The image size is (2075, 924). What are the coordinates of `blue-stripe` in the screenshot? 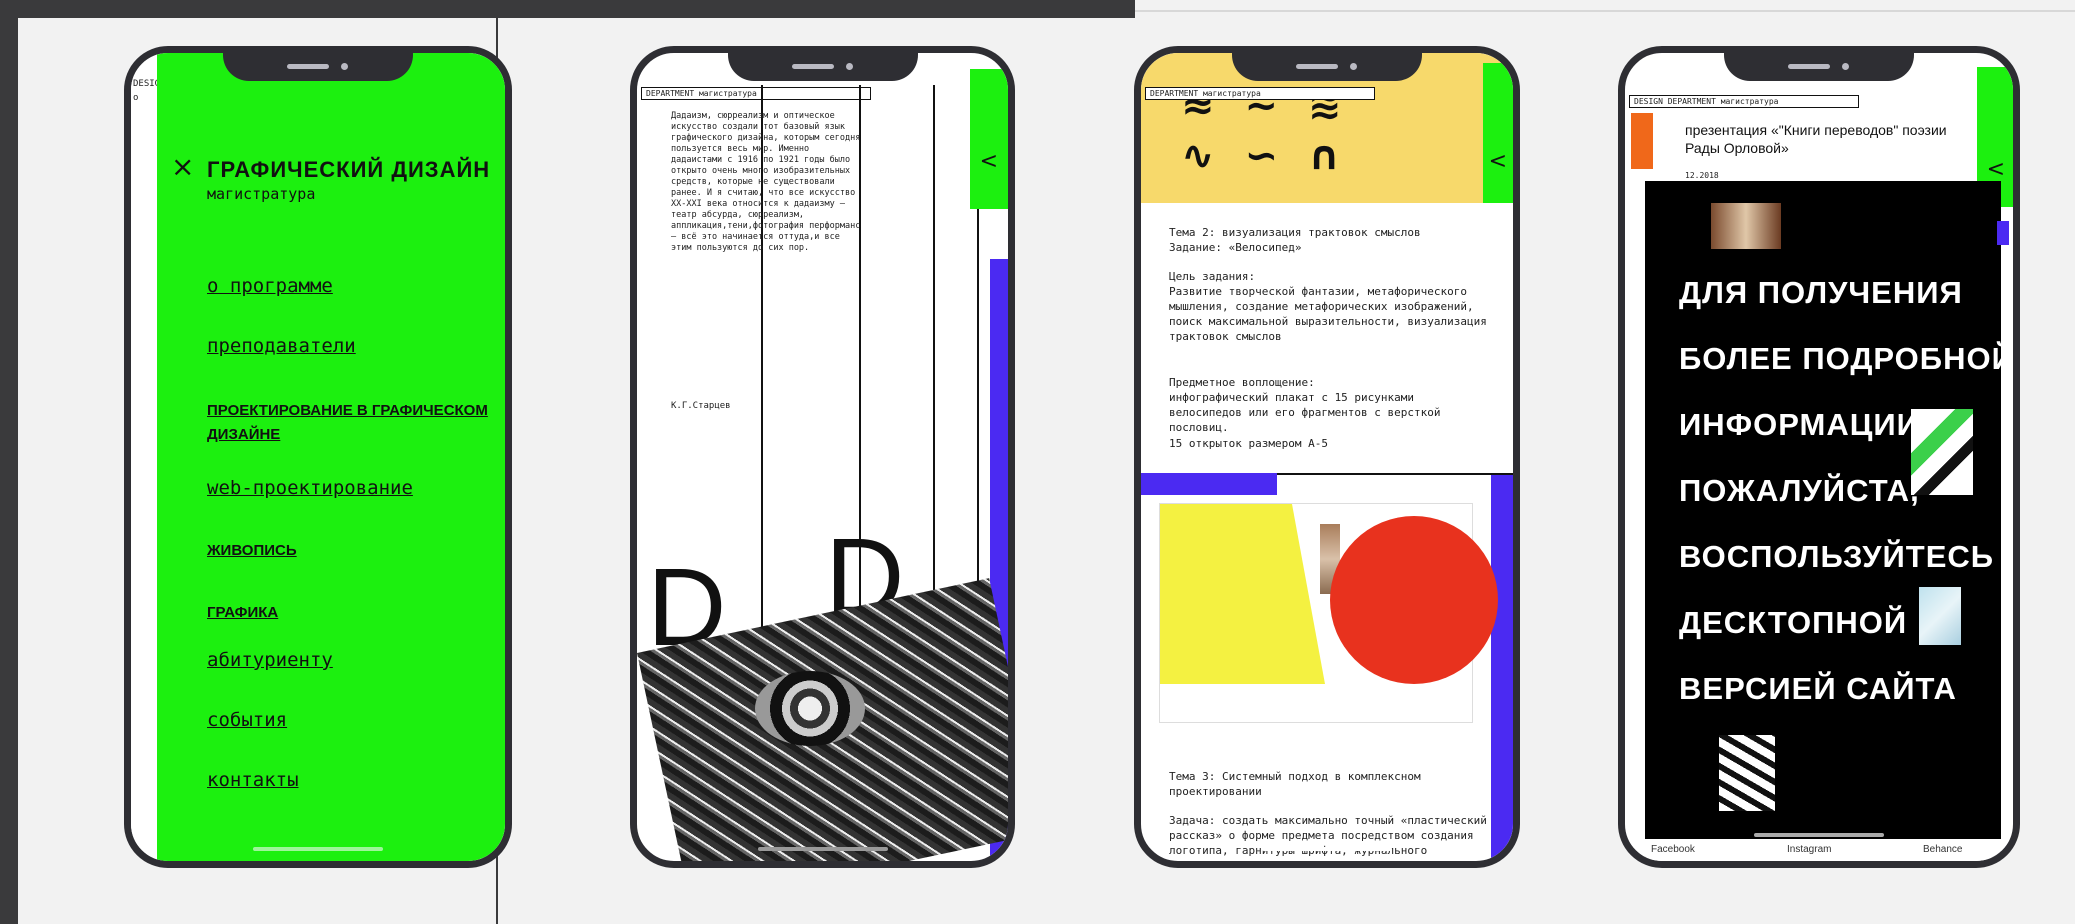 It's located at (1502, 668).